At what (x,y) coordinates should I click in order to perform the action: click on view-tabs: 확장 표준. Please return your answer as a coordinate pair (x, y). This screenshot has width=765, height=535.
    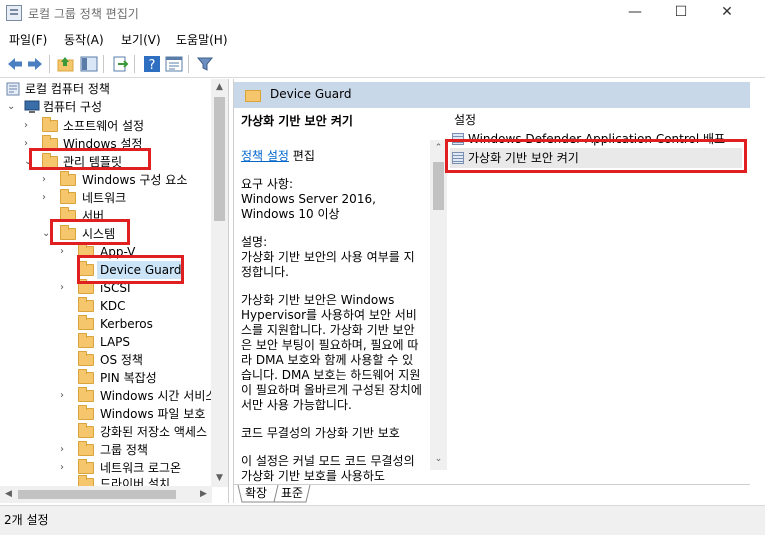
    Looking at the image, I should click on (492, 493).